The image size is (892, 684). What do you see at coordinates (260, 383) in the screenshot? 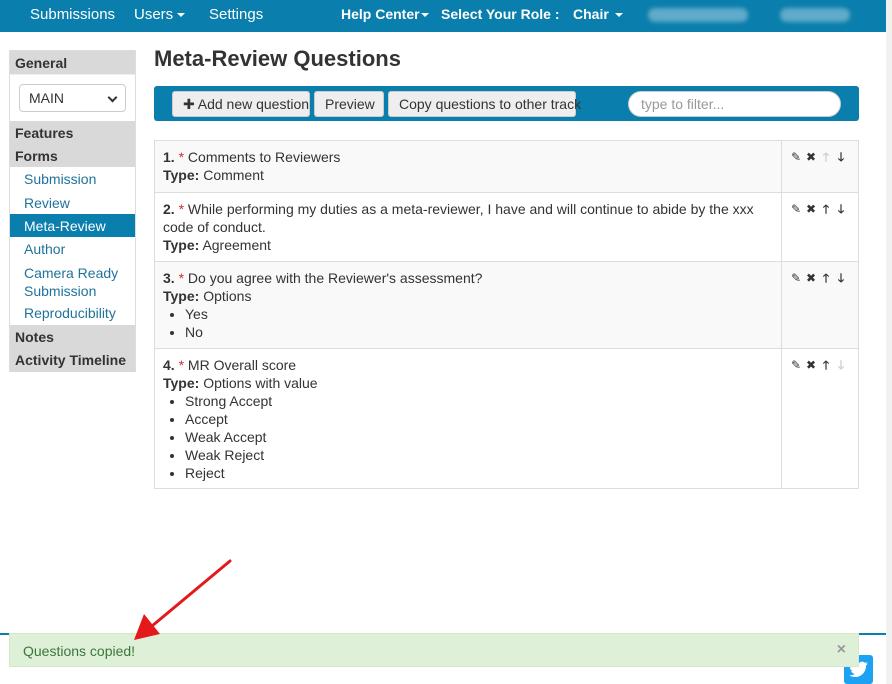
I see `type-value: Options with value` at bounding box center [260, 383].